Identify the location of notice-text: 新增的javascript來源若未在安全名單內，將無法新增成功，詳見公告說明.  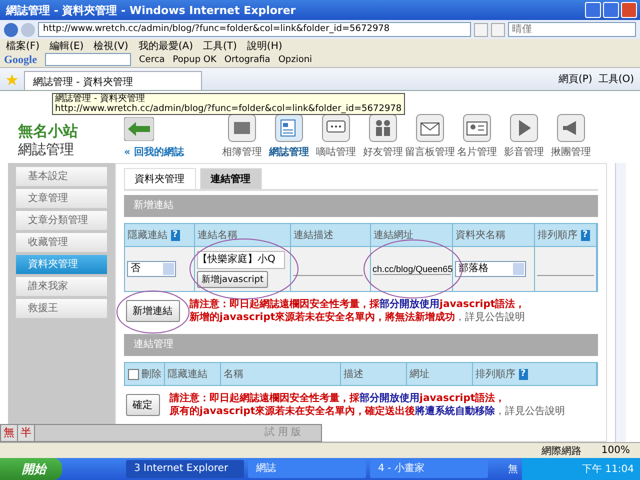
(358, 317).